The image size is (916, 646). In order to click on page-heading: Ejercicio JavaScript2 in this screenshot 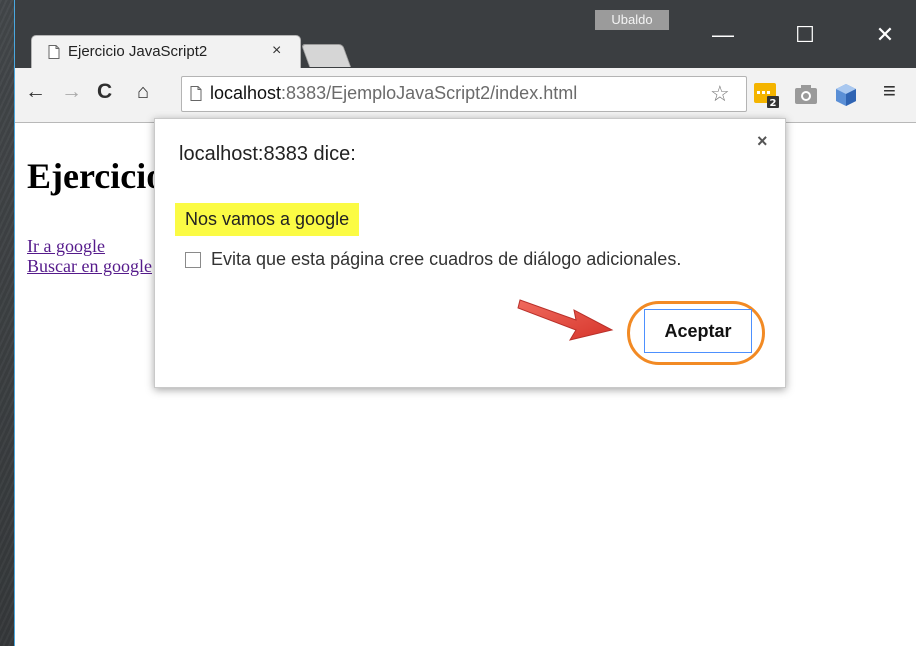, I will do `click(97, 176)`.